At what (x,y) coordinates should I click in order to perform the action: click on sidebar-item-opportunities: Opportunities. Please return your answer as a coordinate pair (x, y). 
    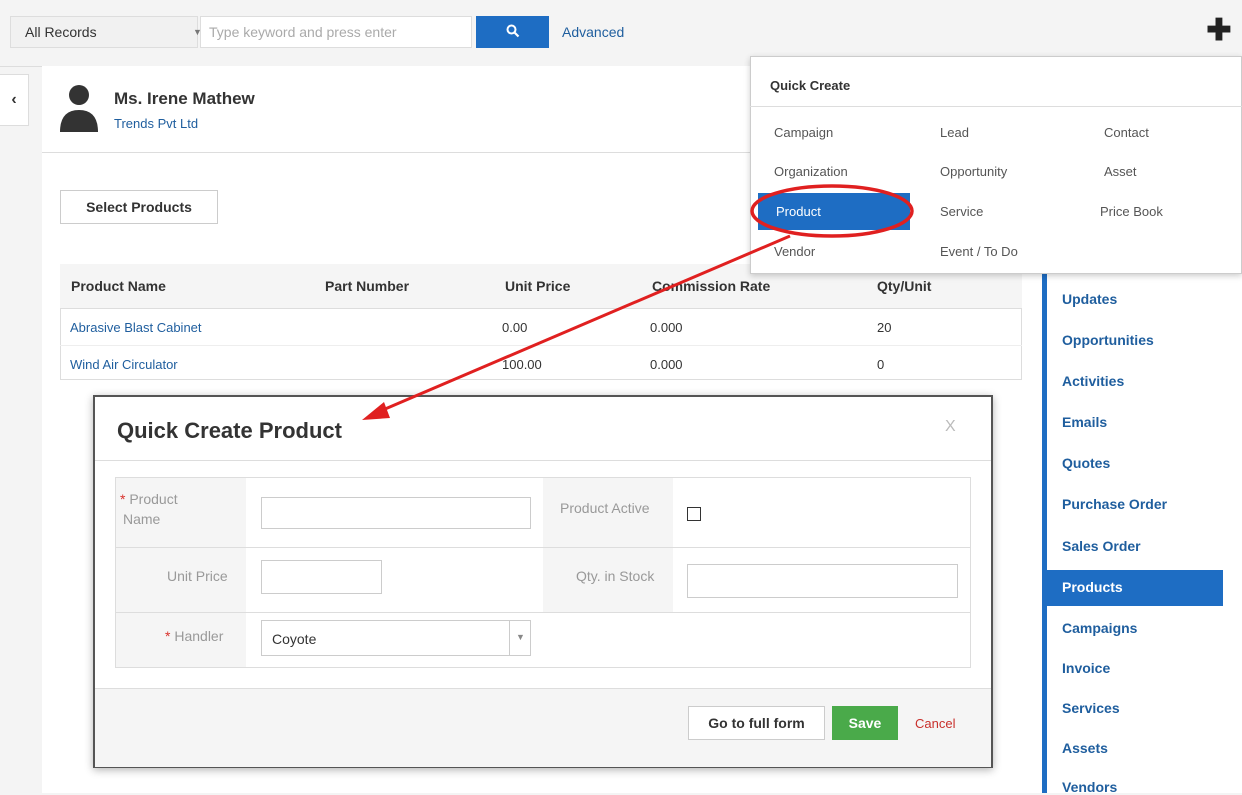
    Looking at the image, I should click on (1108, 340).